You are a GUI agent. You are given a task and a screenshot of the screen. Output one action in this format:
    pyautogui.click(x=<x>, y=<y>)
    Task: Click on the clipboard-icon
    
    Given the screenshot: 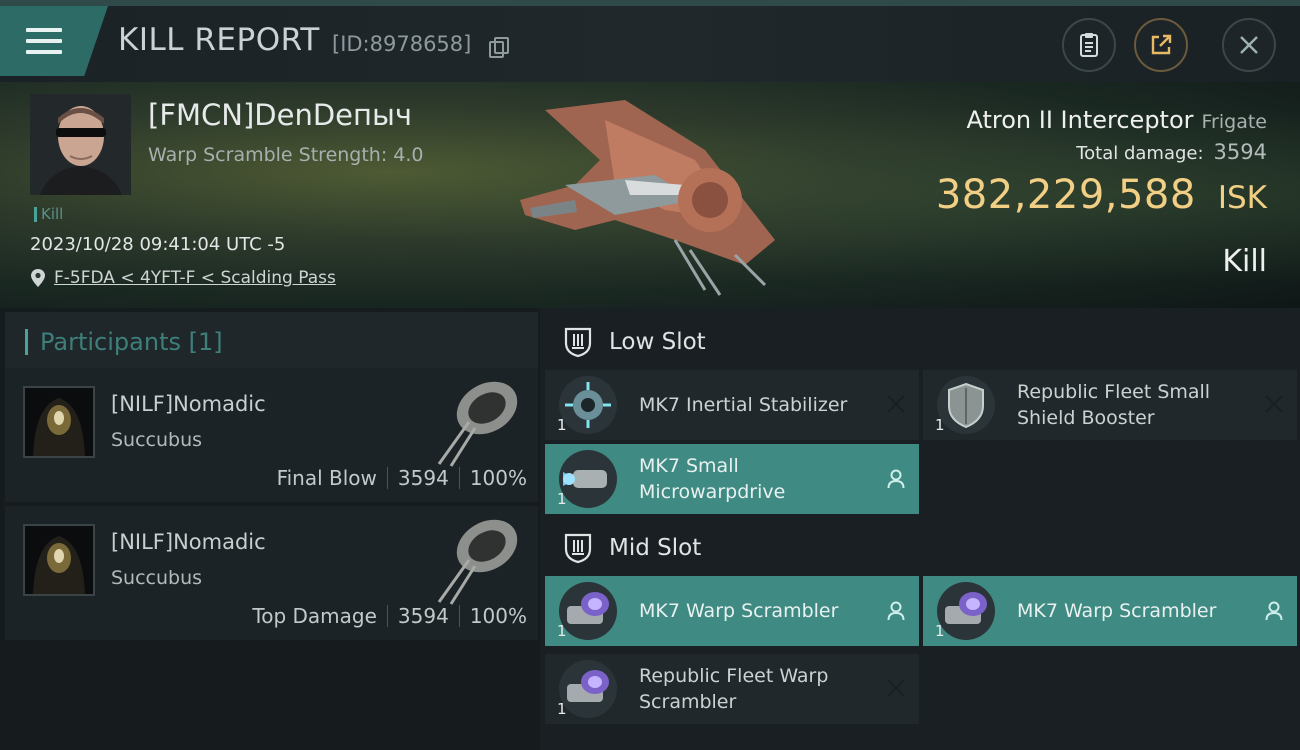 What is the action you would take?
    pyautogui.click(x=1089, y=45)
    